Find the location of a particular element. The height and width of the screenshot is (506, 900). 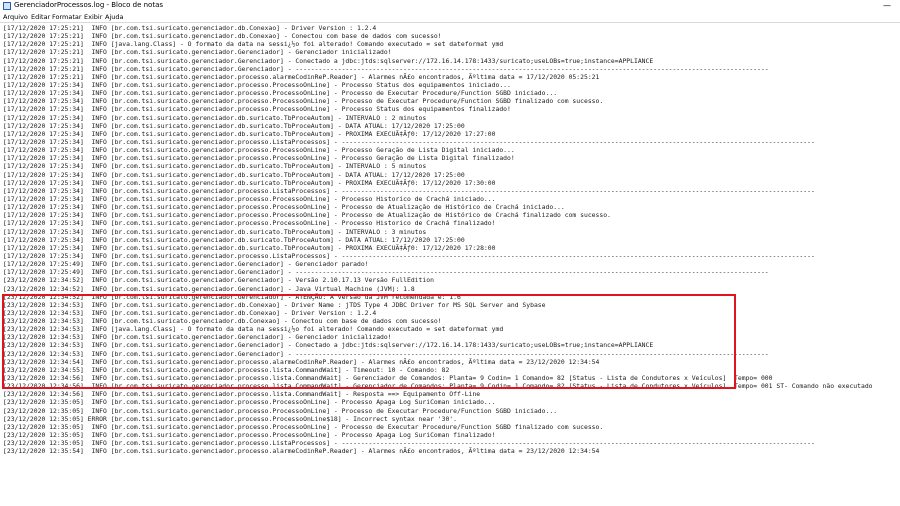

menu-exibir: Exibir is located at coordinates (93, 17).